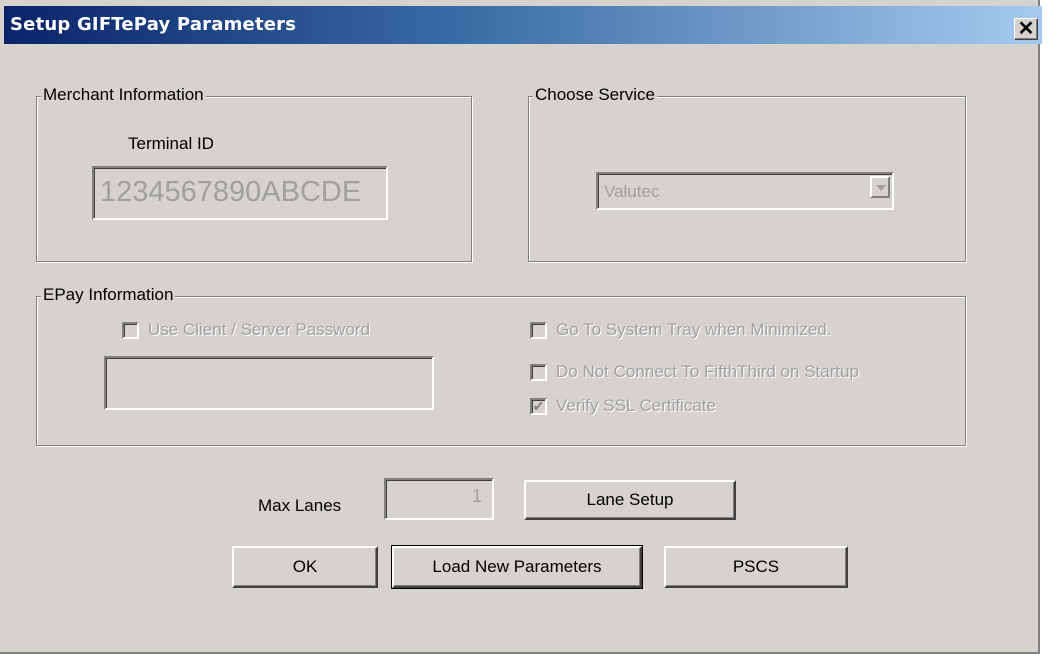 This screenshot has width=1048, height=656. What do you see at coordinates (708, 371) in the screenshot?
I see `no-connect-label: Do Not Connect To FifthThird on Startup` at bounding box center [708, 371].